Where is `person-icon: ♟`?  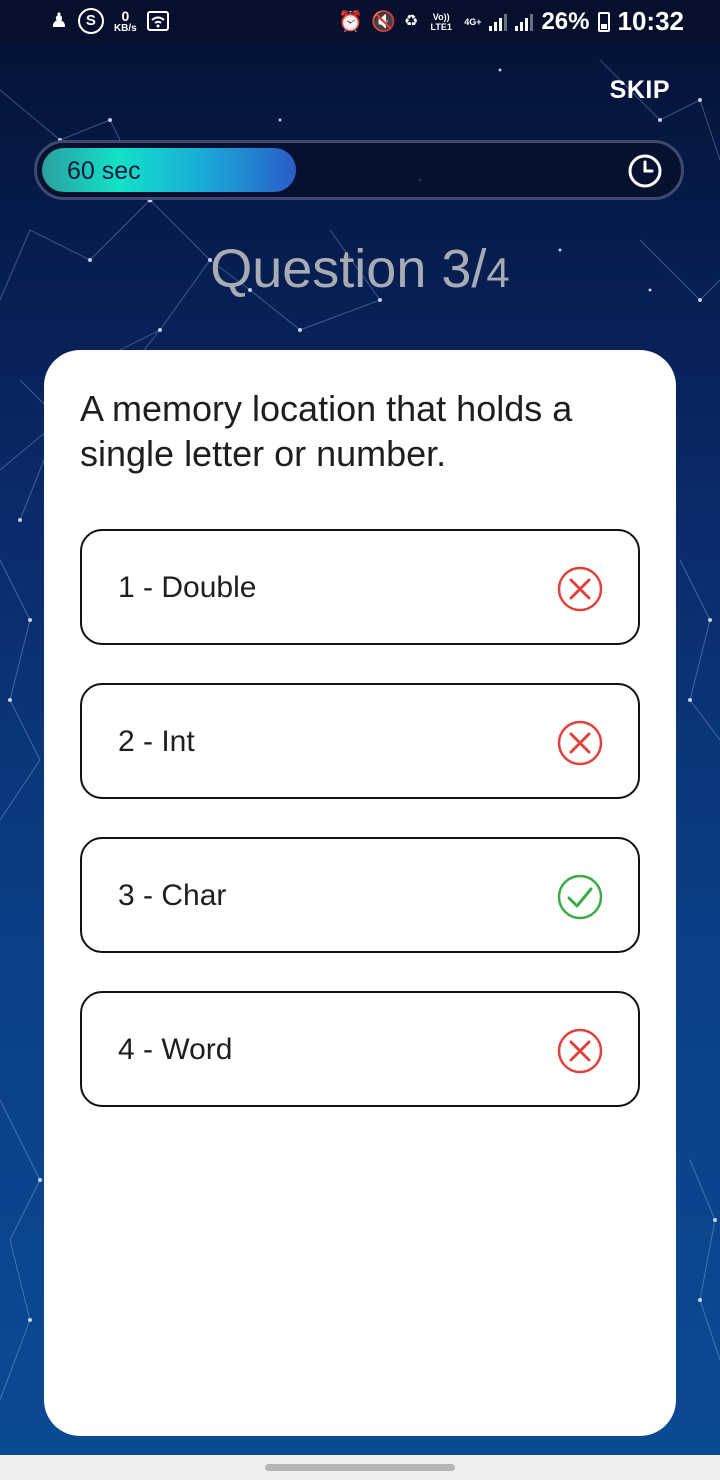 person-icon: ♟ is located at coordinates (59, 21).